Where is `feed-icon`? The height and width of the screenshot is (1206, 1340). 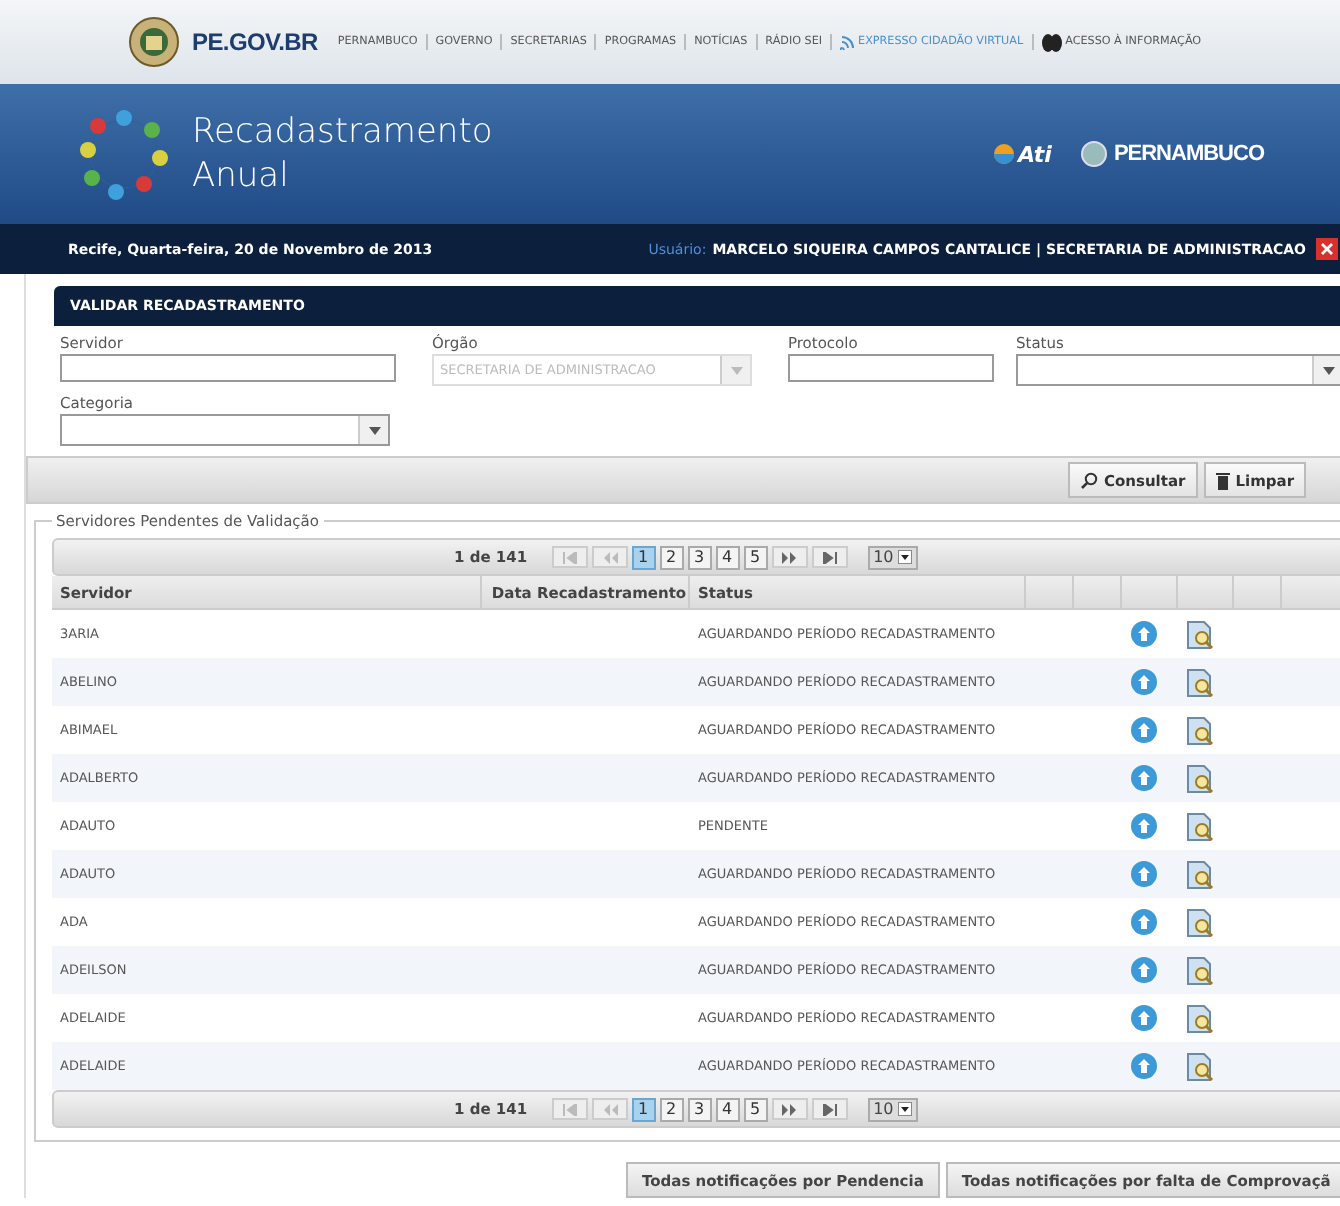 feed-icon is located at coordinates (847, 42).